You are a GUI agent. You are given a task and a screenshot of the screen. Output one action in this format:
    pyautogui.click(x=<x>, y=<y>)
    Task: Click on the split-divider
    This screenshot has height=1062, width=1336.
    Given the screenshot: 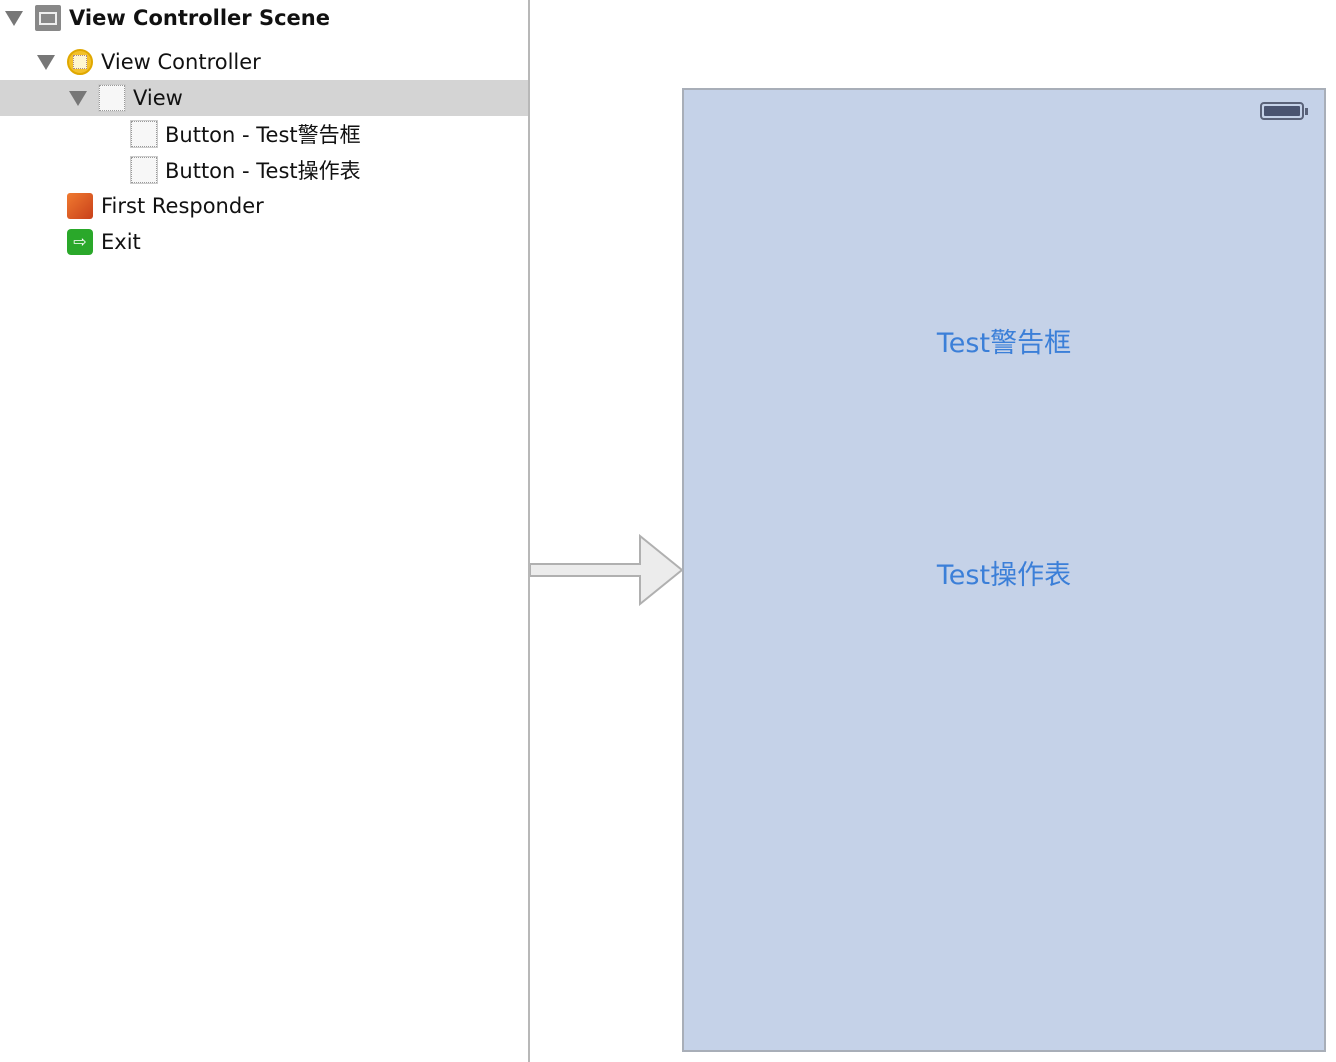 What is the action you would take?
    pyautogui.click(x=529, y=531)
    